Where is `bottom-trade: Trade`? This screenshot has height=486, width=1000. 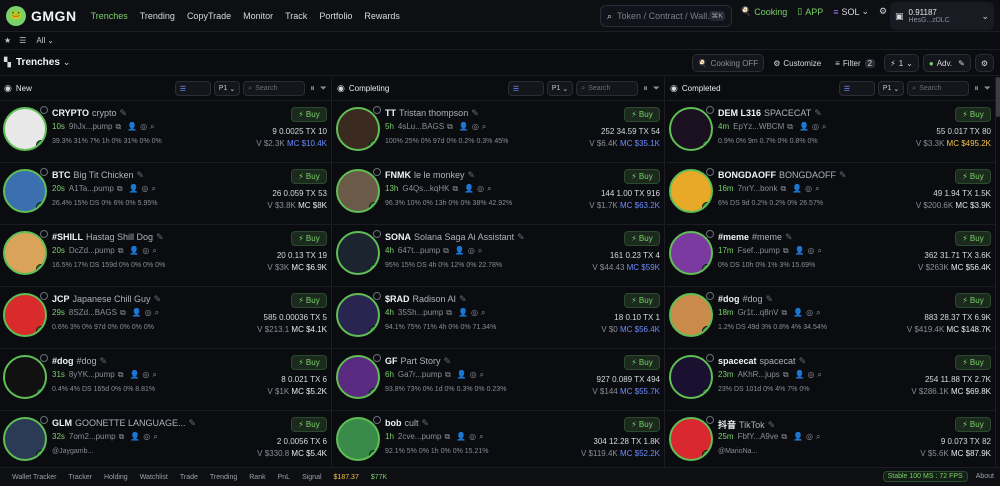
bottom-trade: Trade is located at coordinates (189, 477).